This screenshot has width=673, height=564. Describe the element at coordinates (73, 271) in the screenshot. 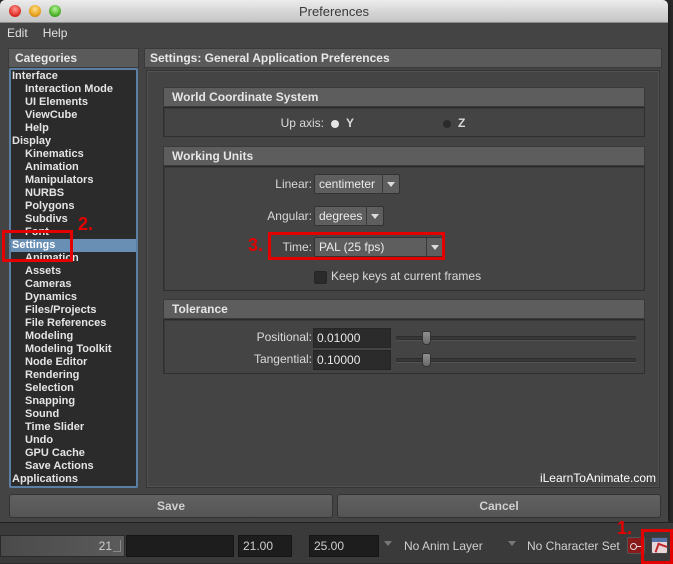

I see `category-item: Assets` at that location.